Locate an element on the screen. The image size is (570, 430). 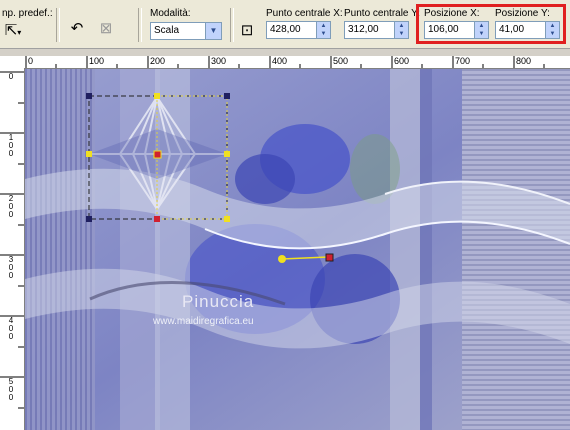
ruler-label: 4 0 0 is located at coordinates (11, 328).